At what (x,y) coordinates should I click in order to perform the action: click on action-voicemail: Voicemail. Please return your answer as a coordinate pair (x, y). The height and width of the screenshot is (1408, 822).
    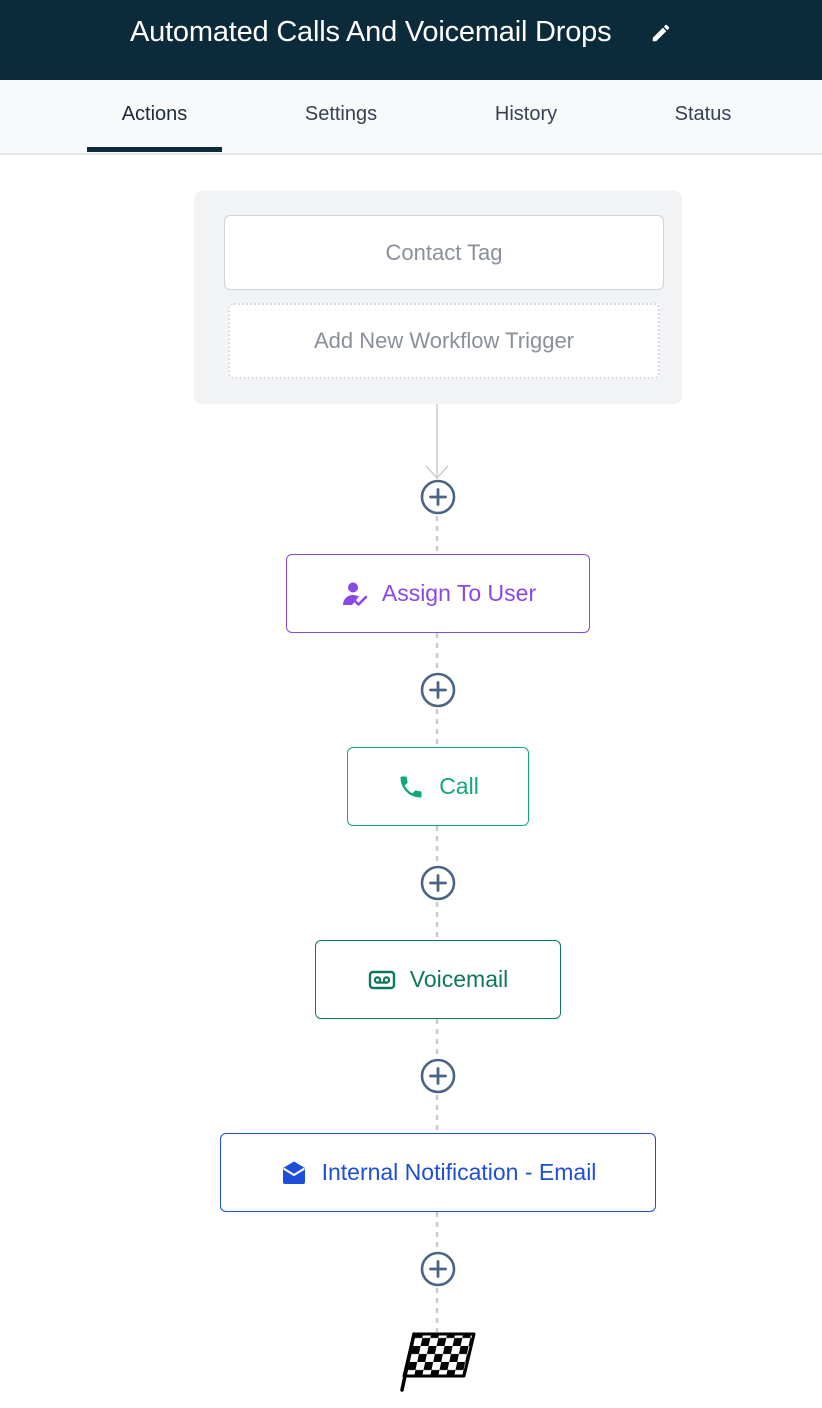
    Looking at the image, I should click on (438, 979).